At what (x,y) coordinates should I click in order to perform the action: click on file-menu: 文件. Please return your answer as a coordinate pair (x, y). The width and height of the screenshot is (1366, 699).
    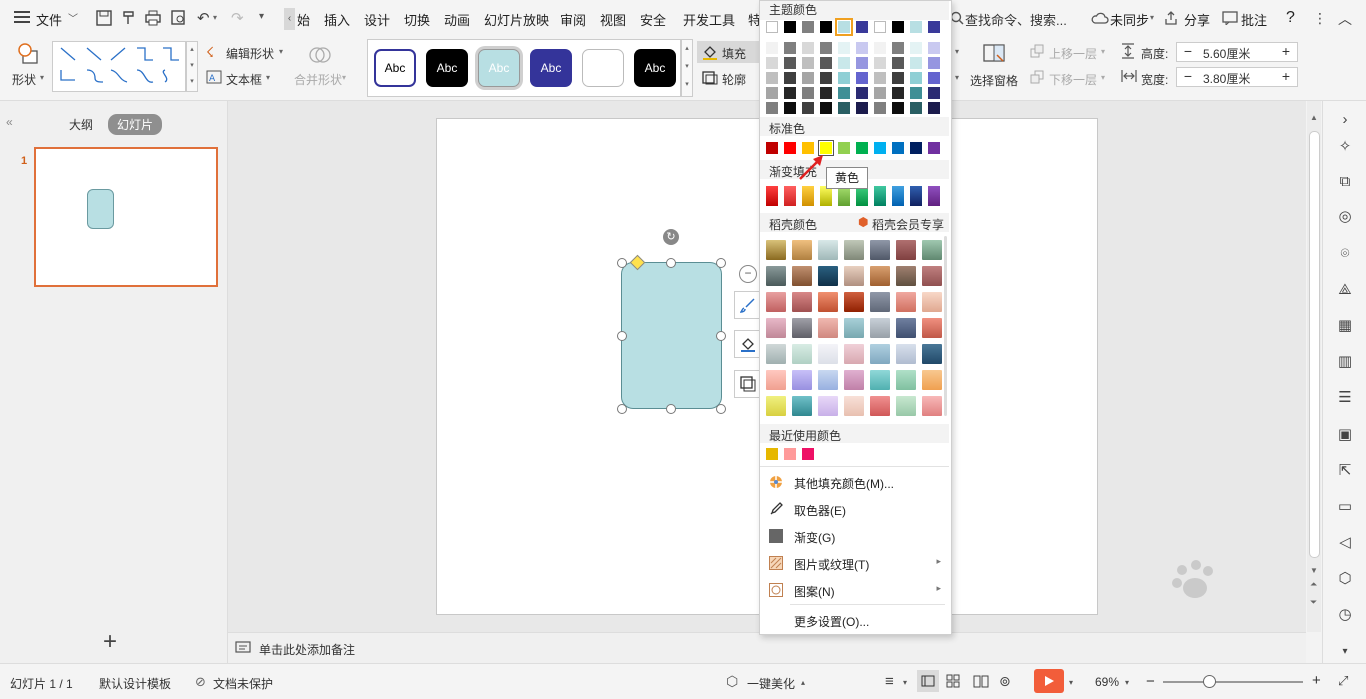
    Looking at the image, I should click on (49, 19).